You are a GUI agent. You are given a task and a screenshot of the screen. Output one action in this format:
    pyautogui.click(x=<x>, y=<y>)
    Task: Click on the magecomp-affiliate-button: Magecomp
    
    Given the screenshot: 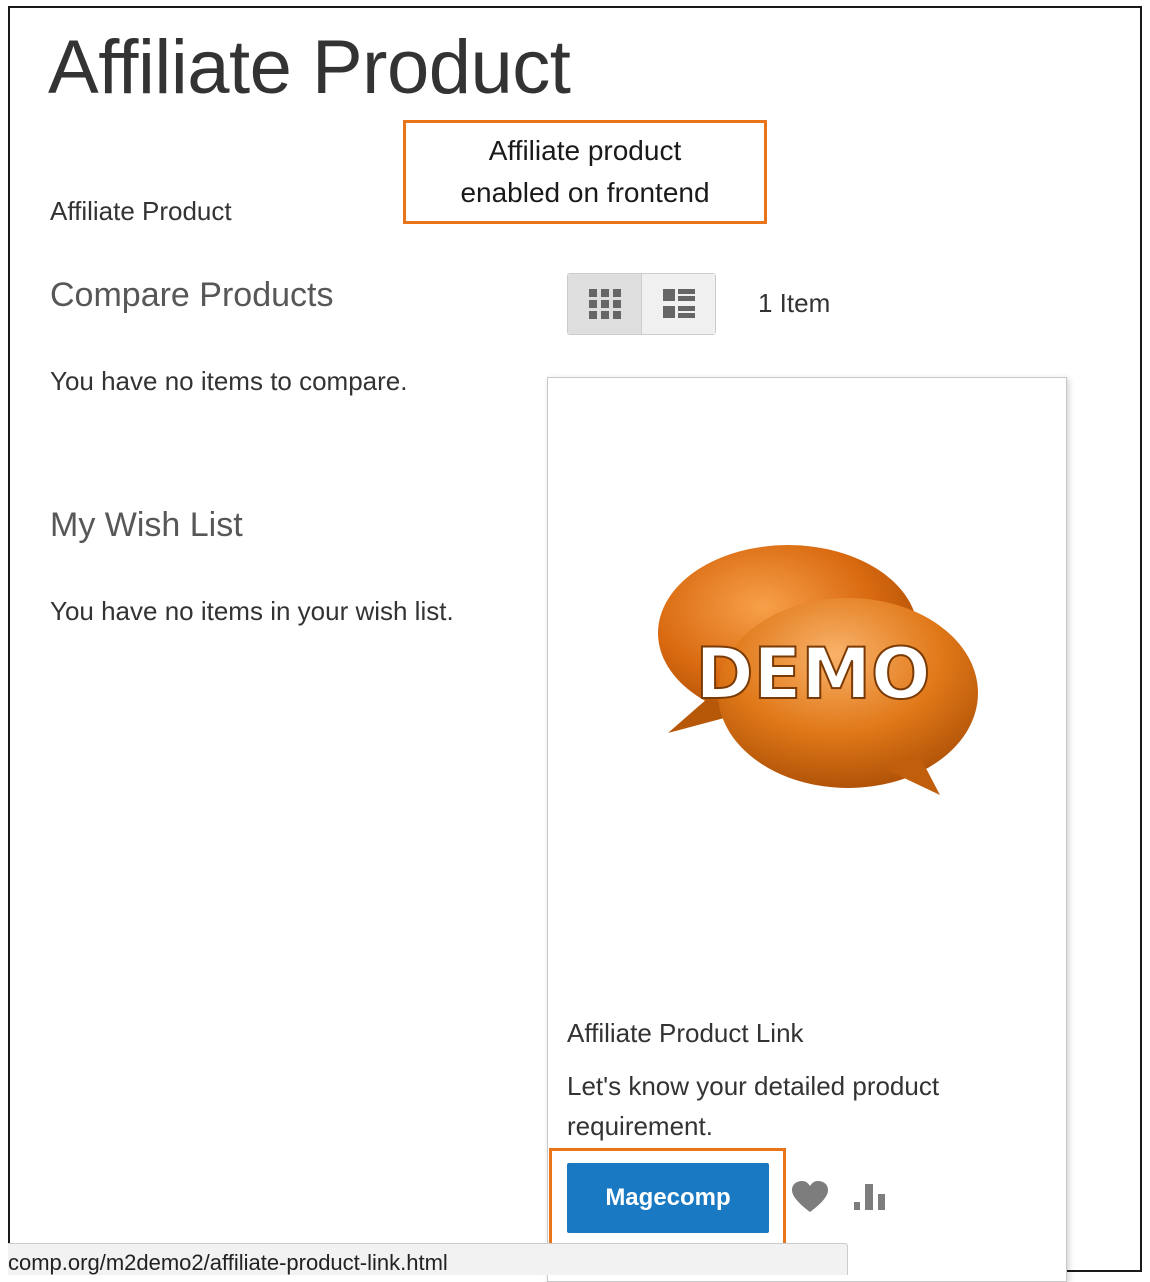 What is the action you would take?
    pyautogui.click(x=668, y=1198)
    